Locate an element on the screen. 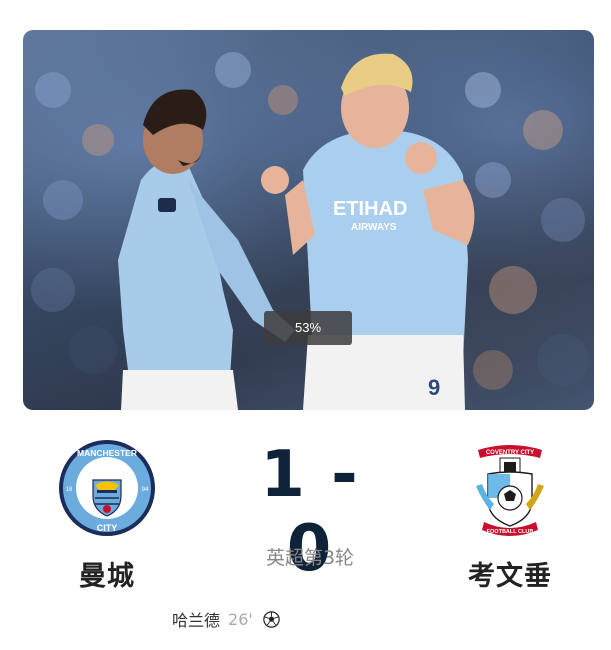  svg-text: AIRWAYS is located at coordinates (374, 227).